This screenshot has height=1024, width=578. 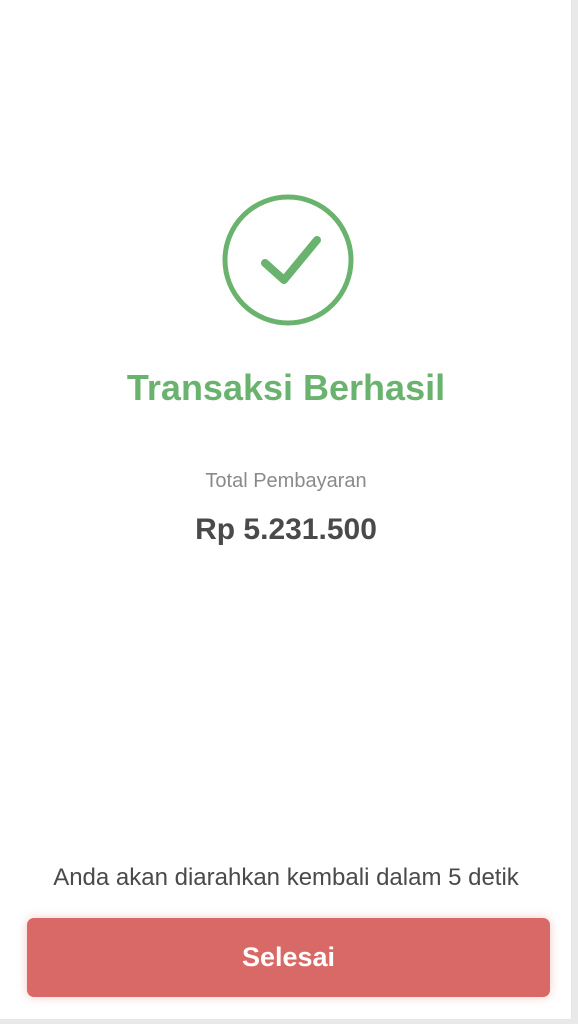 What do you see at coordinates (286, 387) in the screenshot?
I see `status-title: Transaksi Berhasil` at bounding box center [286, 387].